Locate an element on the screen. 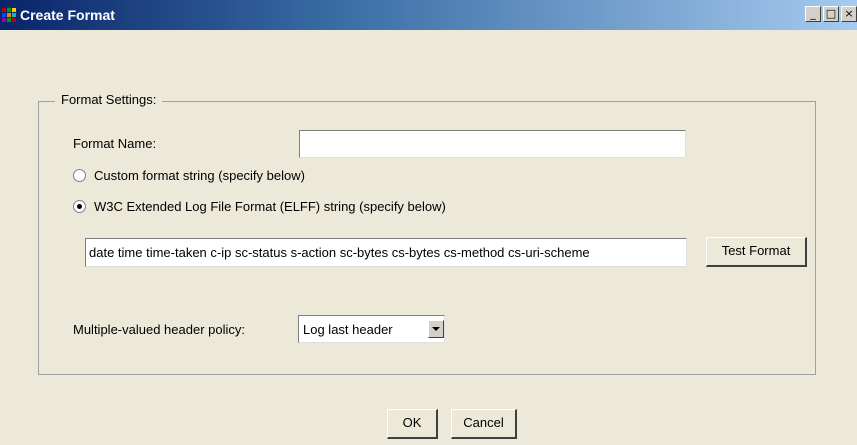 The height and width of the screenshot is (445, 857). custom-format-label: Custom format string (specify below) is located at coordinates (199, 175).